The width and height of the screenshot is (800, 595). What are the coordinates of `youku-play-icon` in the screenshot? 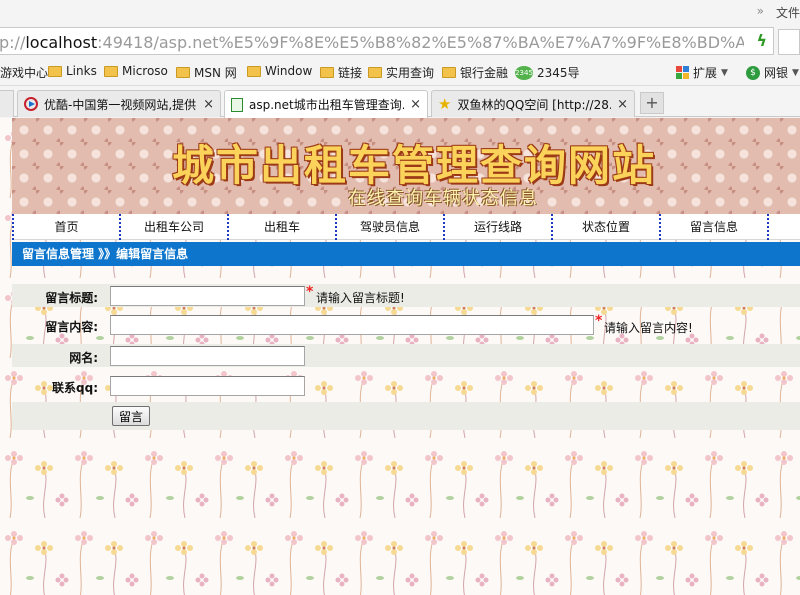 It's located at (31, 104).